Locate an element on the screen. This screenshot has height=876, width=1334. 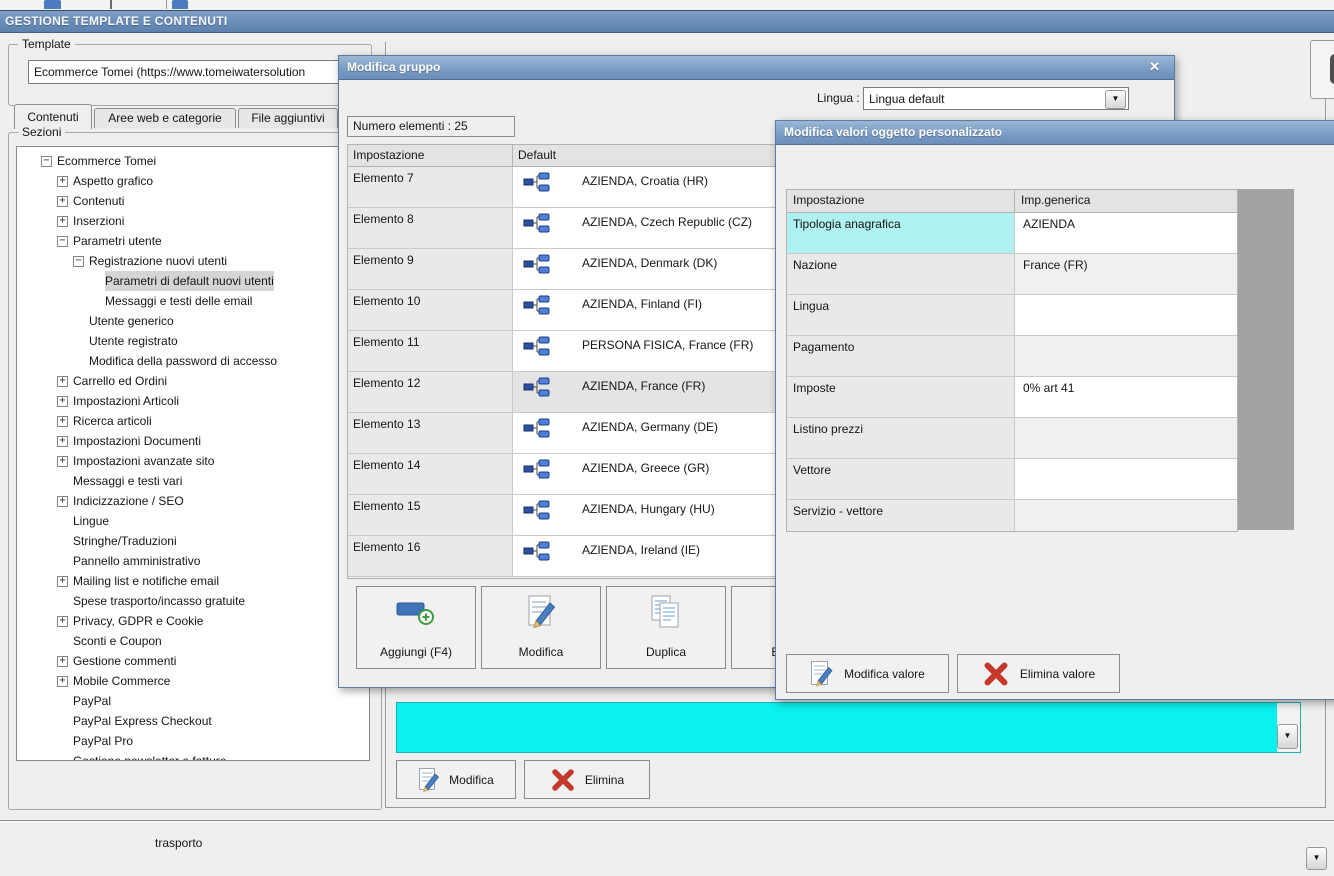
row-value: AZIENDA, Hungary (HU) is located at coordinates (648, 509).